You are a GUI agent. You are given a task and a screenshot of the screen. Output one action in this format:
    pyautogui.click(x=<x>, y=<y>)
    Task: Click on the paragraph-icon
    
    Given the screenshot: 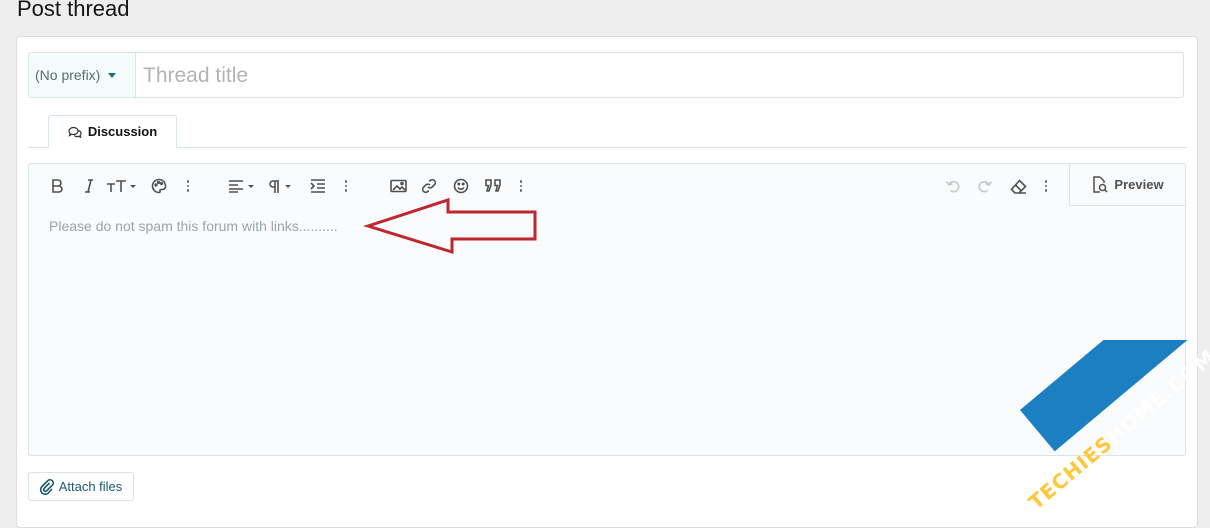 What is the action you would take?
    pyautogui.click(x=280, y=186)
    